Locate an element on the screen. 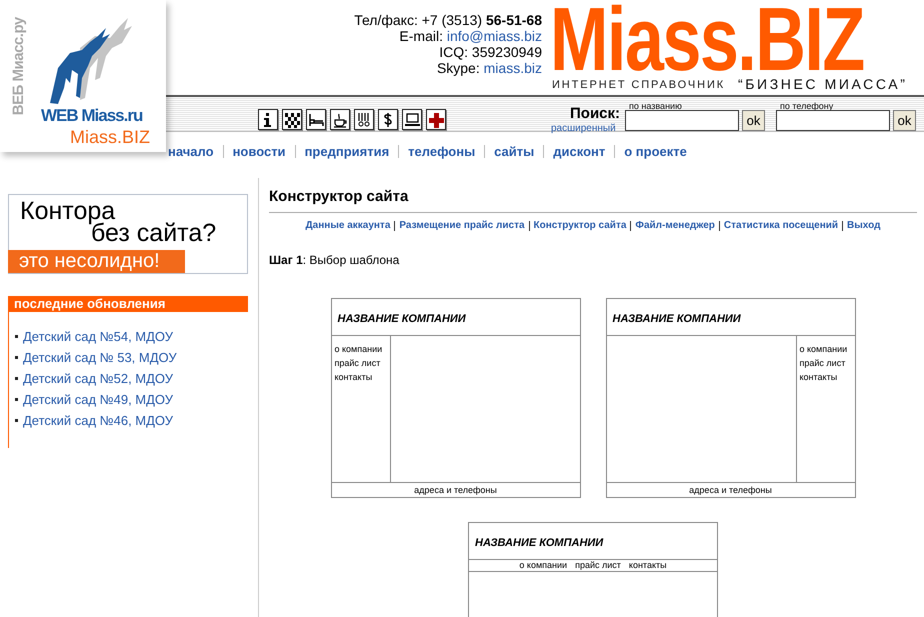 The image size is (924, 617). nav-link: новости is located at coordinates (258, 151).